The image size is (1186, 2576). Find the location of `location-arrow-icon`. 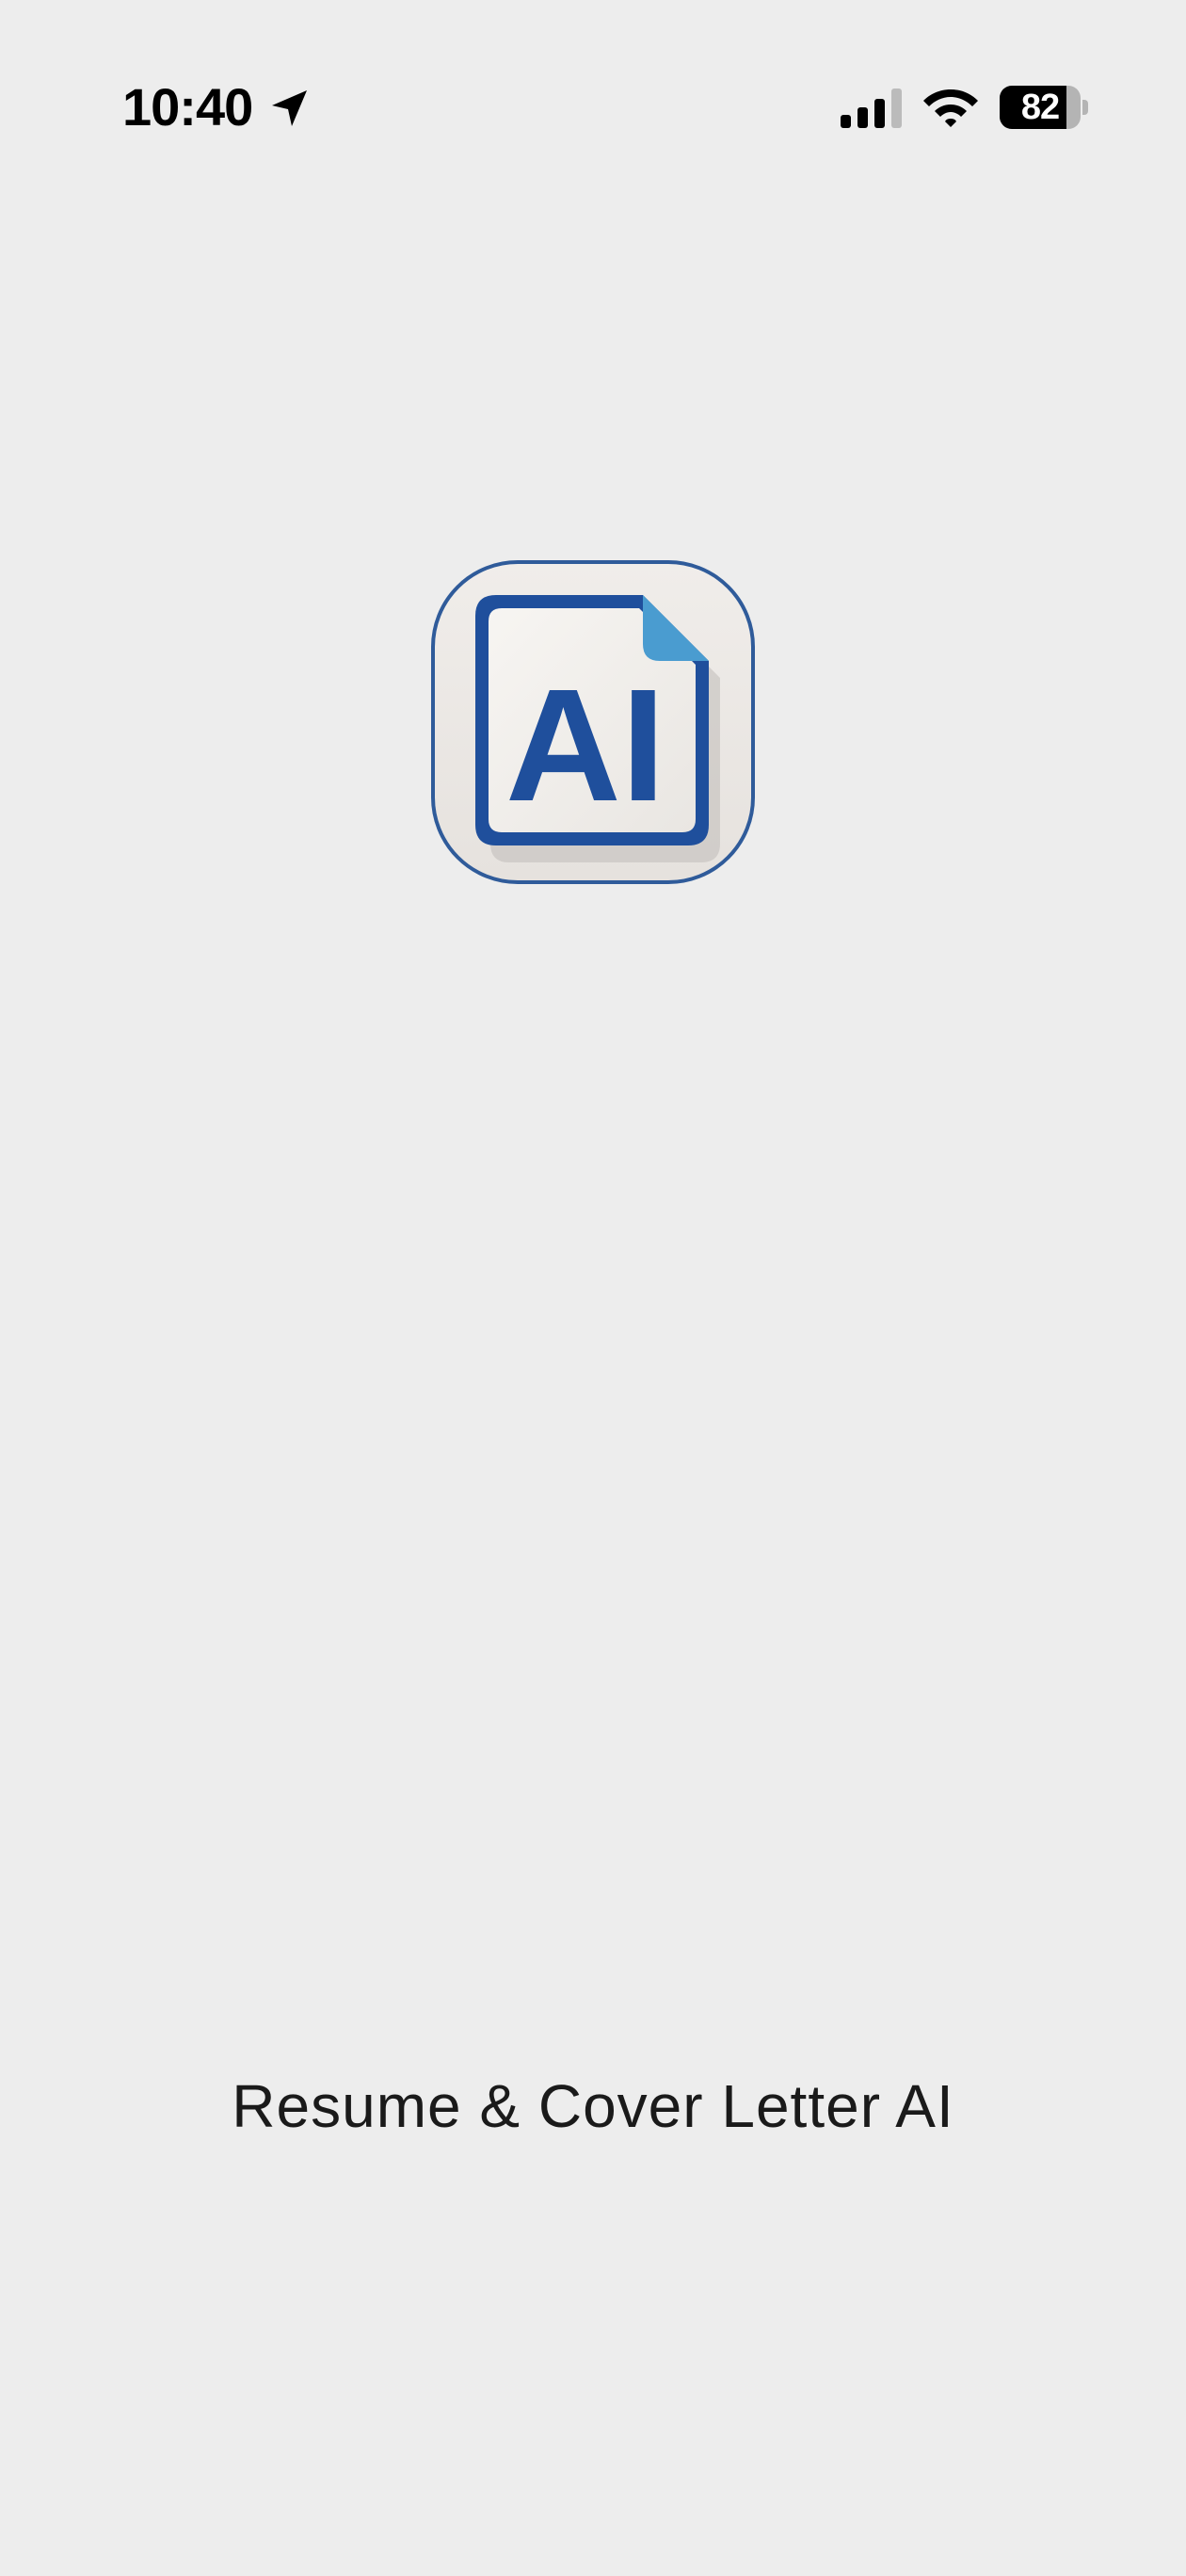

location-arrow-icon is located at coordinates (289, 108).